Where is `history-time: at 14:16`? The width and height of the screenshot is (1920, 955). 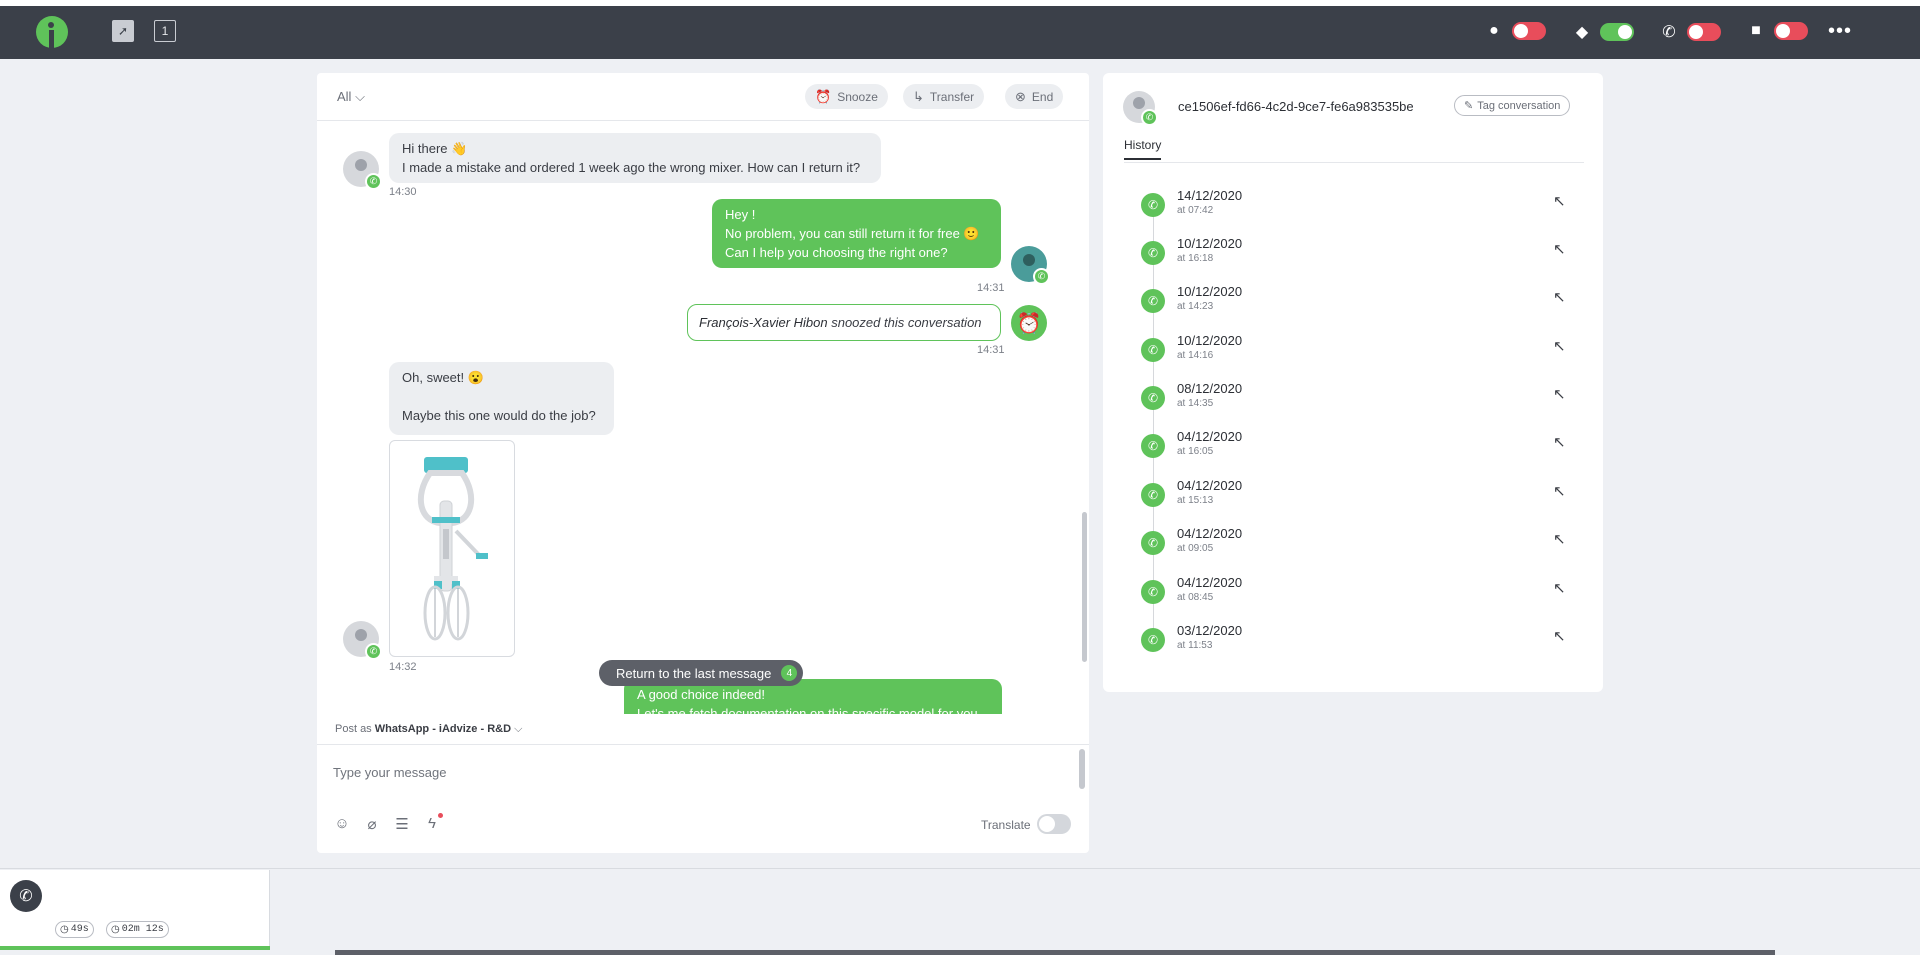 history-time: at 14:16 is located at coordinates (1195, 355).